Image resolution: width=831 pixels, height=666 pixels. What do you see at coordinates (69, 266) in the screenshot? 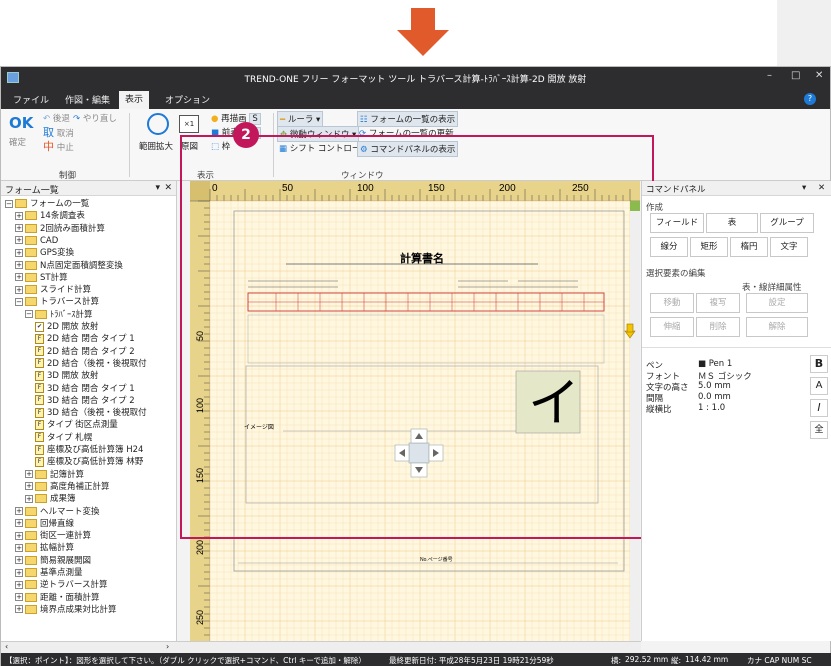
I see `tree-folder-item: + N点固定面積調整変換` at bounding box center [69, 266].